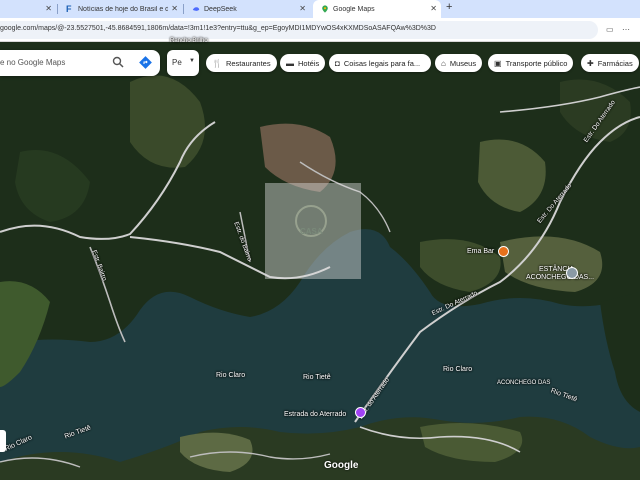 This screenshot has height=480, width=640. What do you see at coordinates (360, 412) in the screenshot?
I see `transit-pin-icon` at bounding box center [360, 412].